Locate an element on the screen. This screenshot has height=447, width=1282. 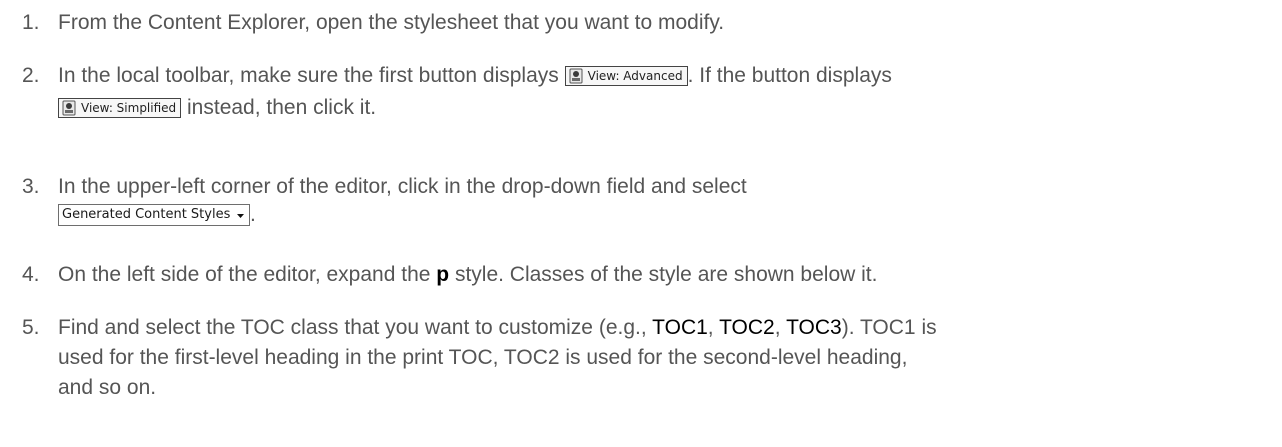
dropdown-value: Generated Content Styles is located at coordinates (146, 215).